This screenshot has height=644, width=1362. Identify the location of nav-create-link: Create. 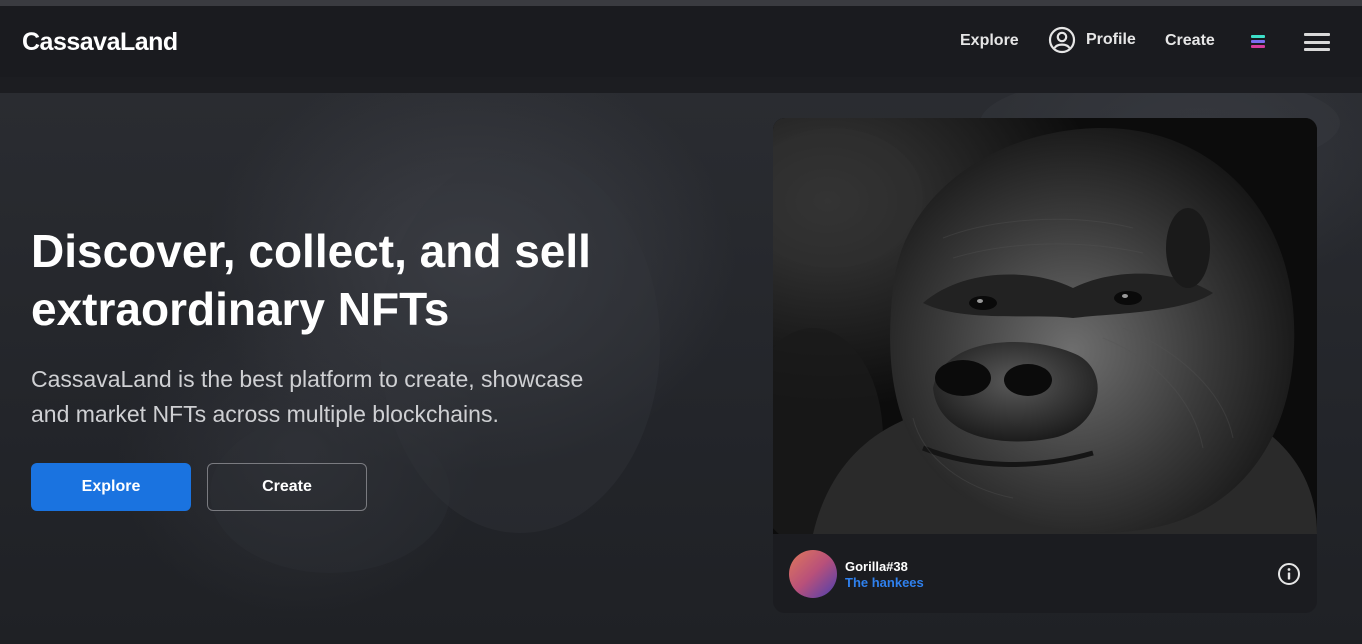
(1190, 41).